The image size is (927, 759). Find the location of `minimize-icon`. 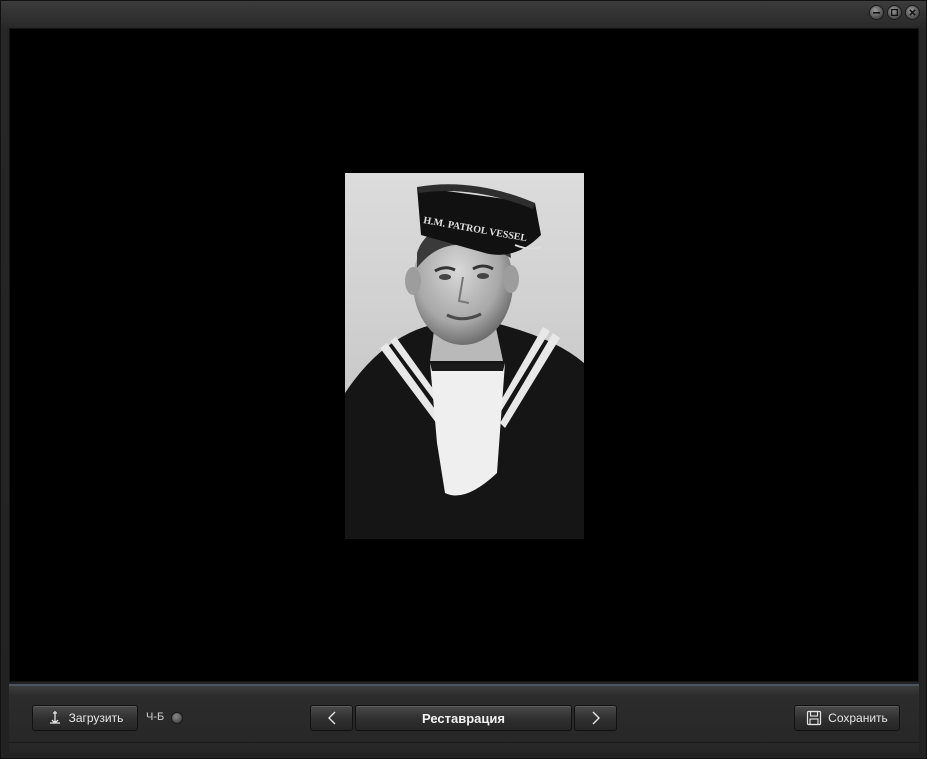

minimize-icon is located at coordinates (876, 13).